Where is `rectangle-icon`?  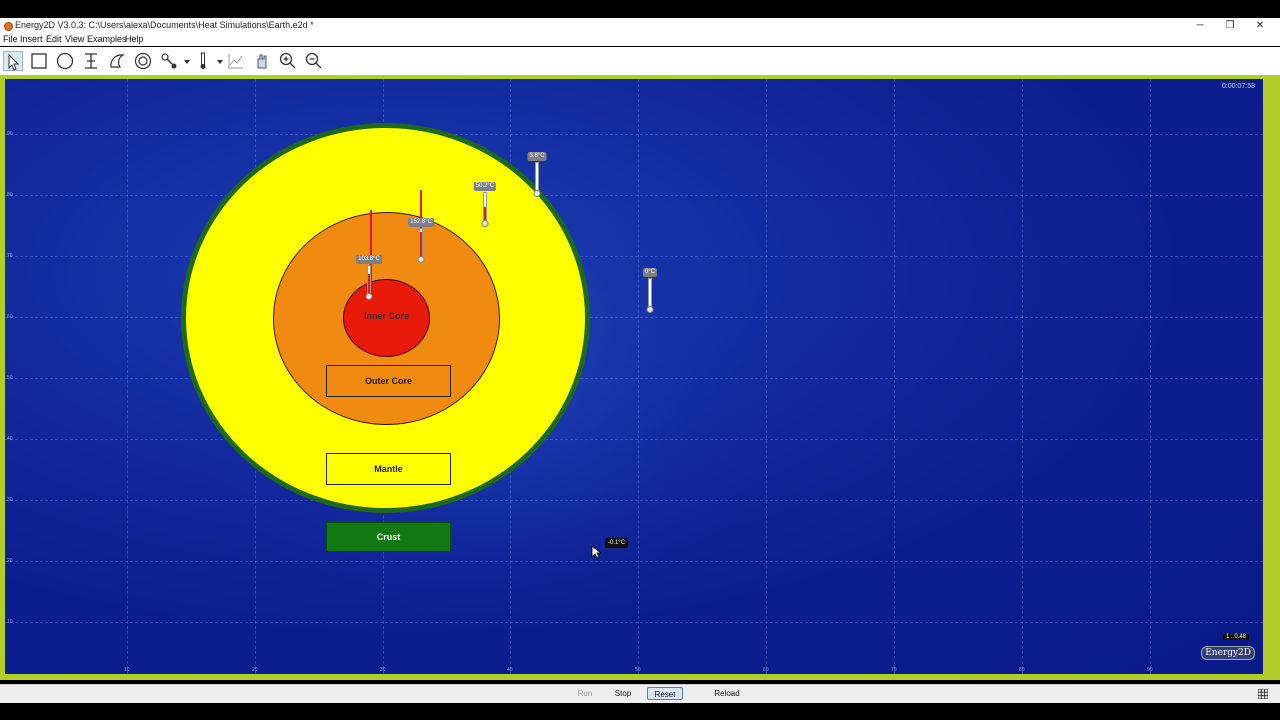 rectangle-icon is located at coordinates (39, 61).